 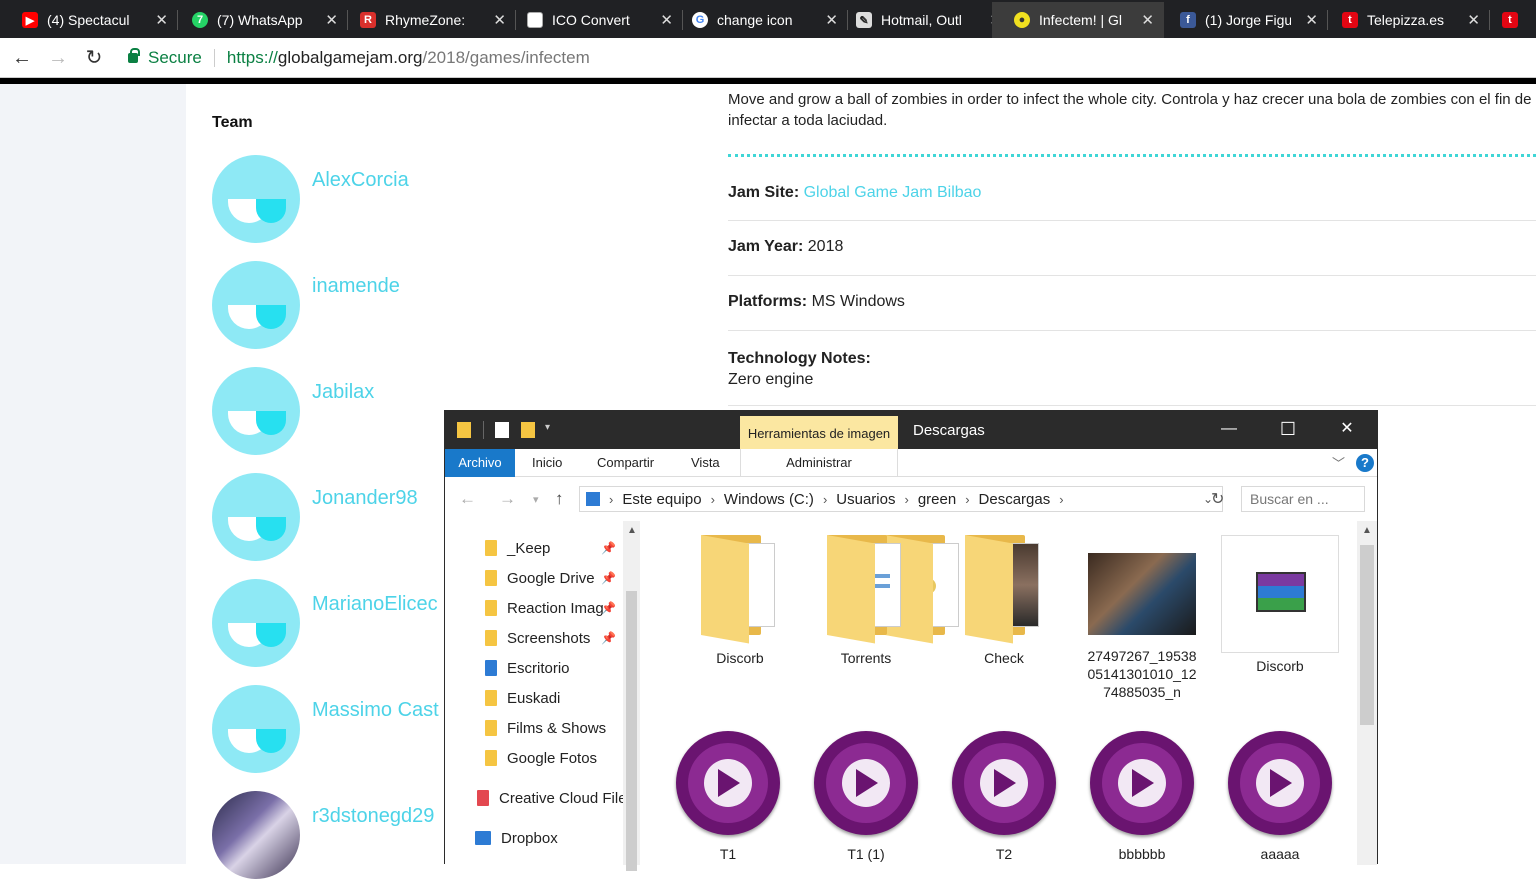 I want to click on nav-item: Escritorio, so click(x=527, y=668).